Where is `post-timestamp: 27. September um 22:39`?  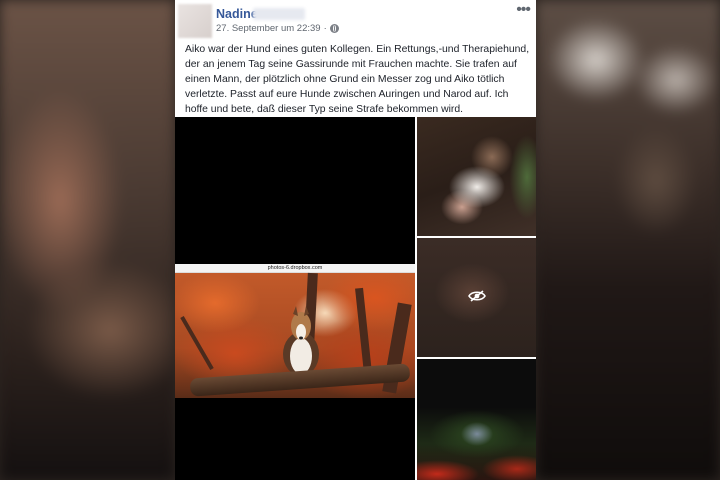 post-timestamp: 27. September um 22:39 is located at coordinates (268, 28).